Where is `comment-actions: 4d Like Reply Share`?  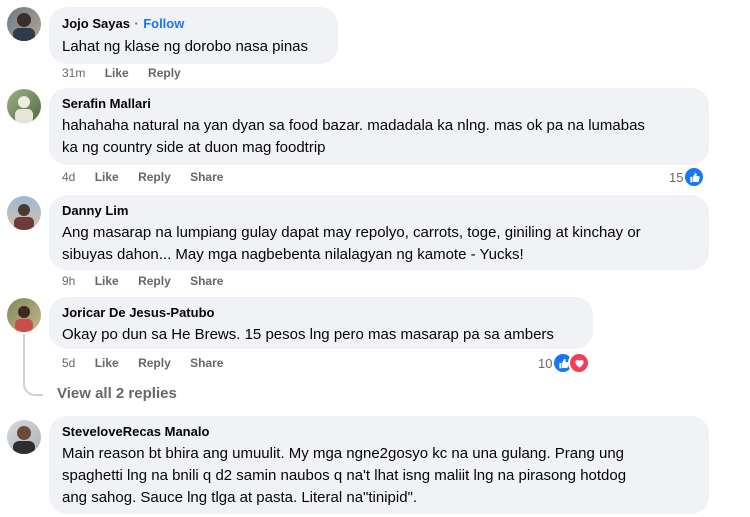 comment-actions: 4d Like Reply Share is located at coordinates (150, 177).